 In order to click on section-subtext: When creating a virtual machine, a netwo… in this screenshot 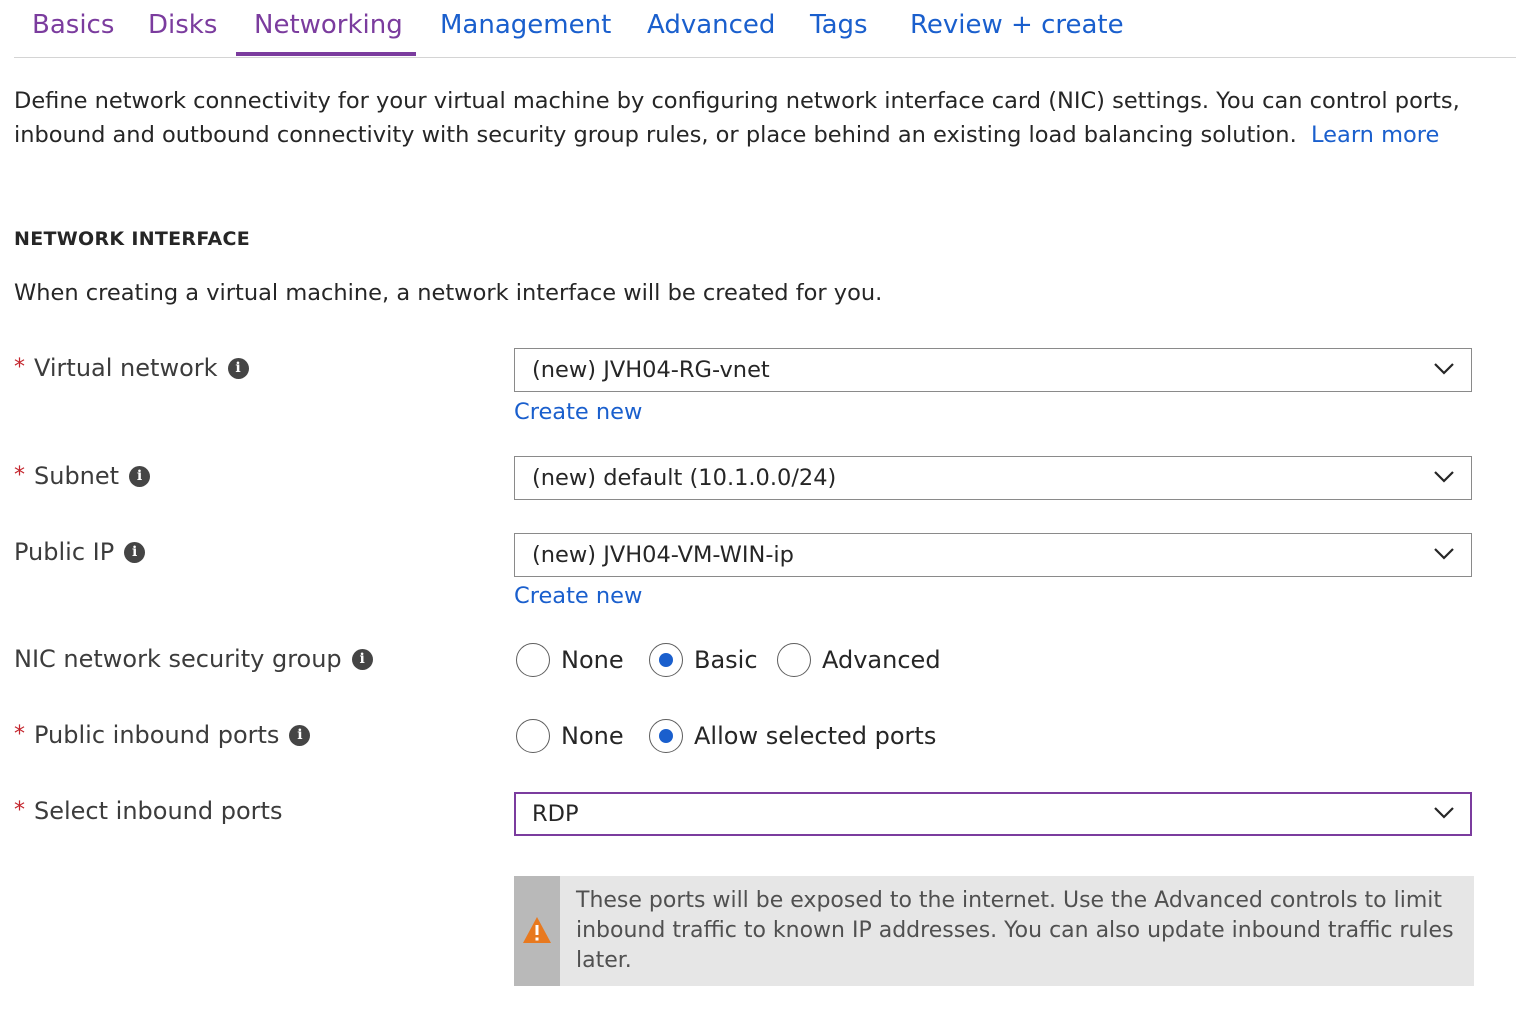, I will do `click(448, 293)`.